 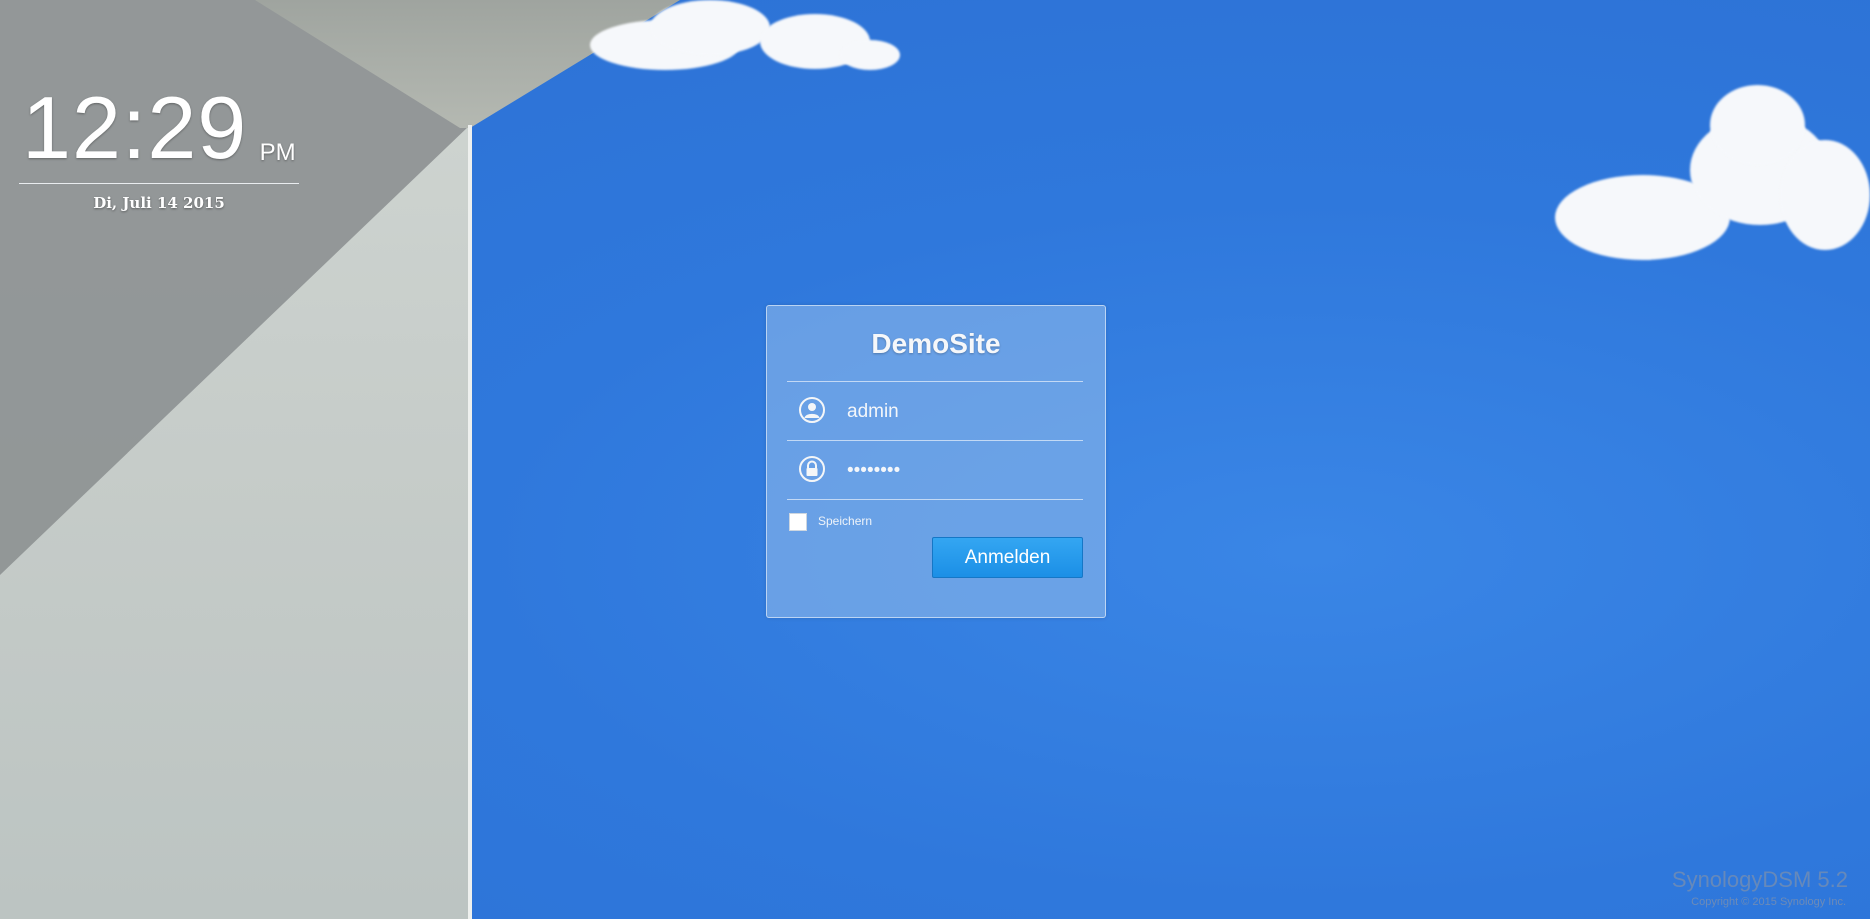 I want to click on login-dialog: DemoSite Speichern Anmelden, so click(x=936, y=461).